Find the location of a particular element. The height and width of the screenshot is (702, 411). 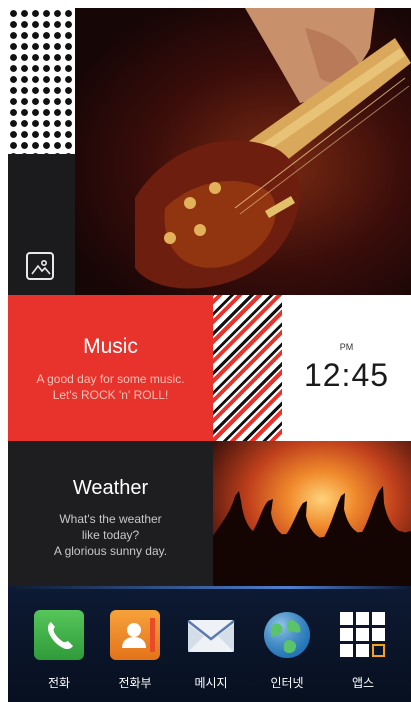

message-icon is located at coordinates (211, 635).